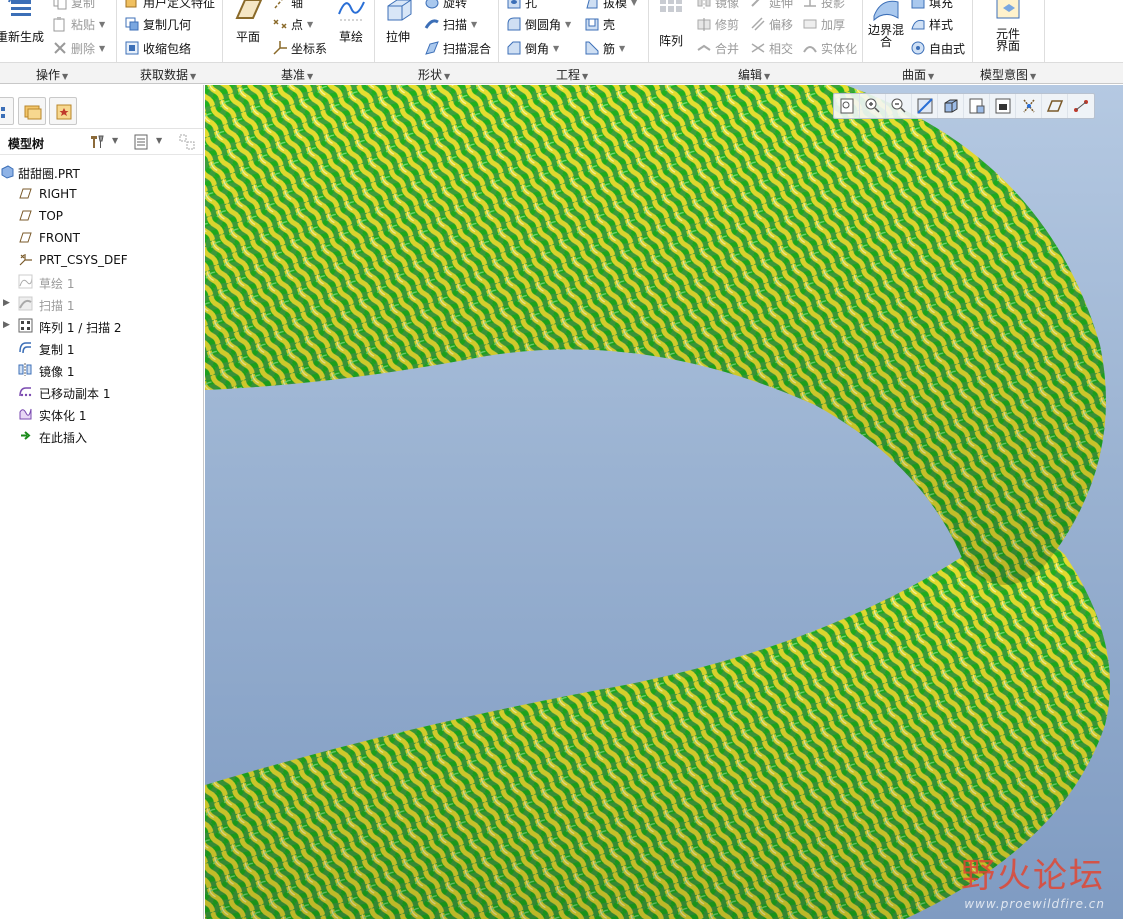  I want to click on refit-icon, so click(847, 106).